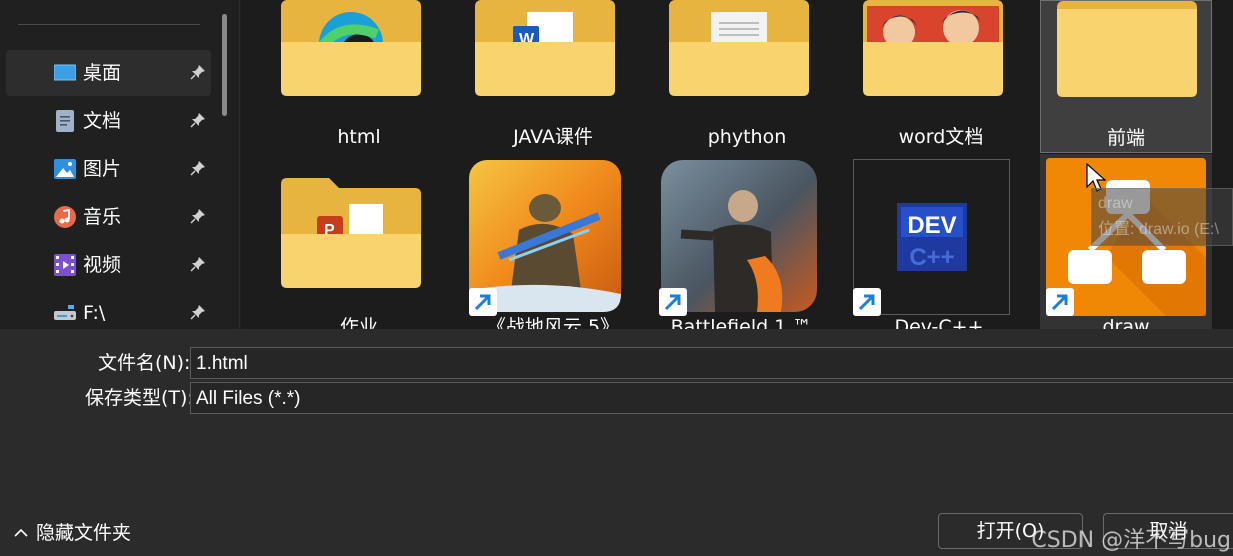 The height and width of the screenshot is (556, 1233). I want to click on navigation-pane: 桌面 文档 图片 音乐 视频 F:\, so click(120, 164).